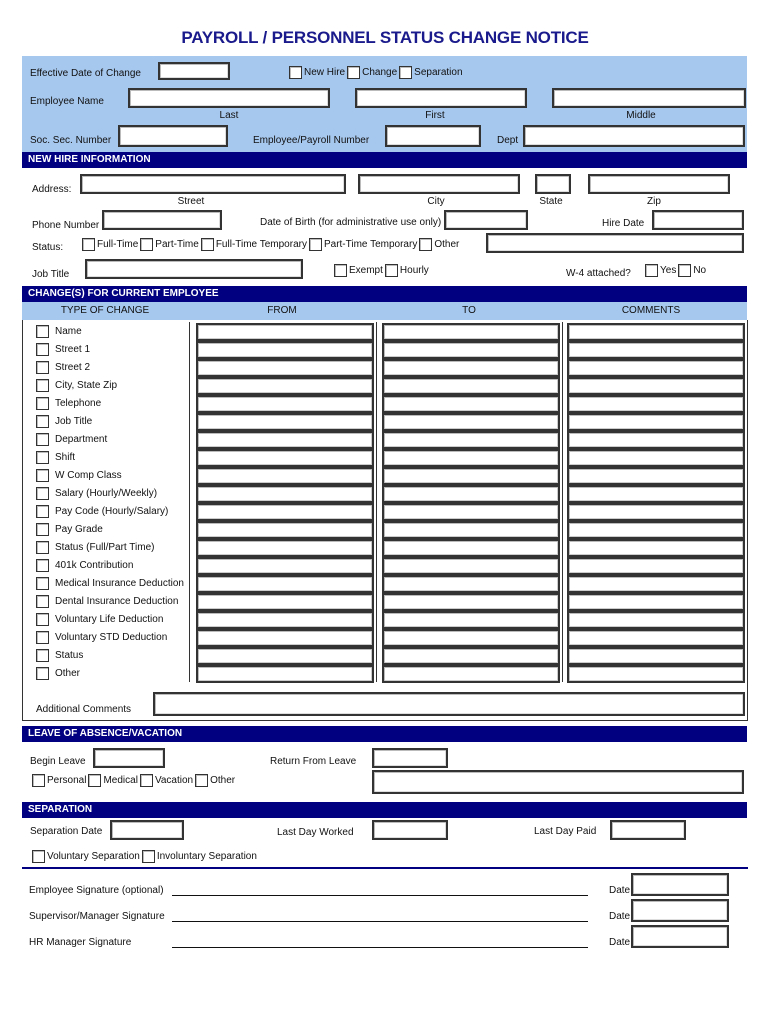 This screenshot has width=770, height=1024. I want to click on employee-date-input, so click(680, 884).